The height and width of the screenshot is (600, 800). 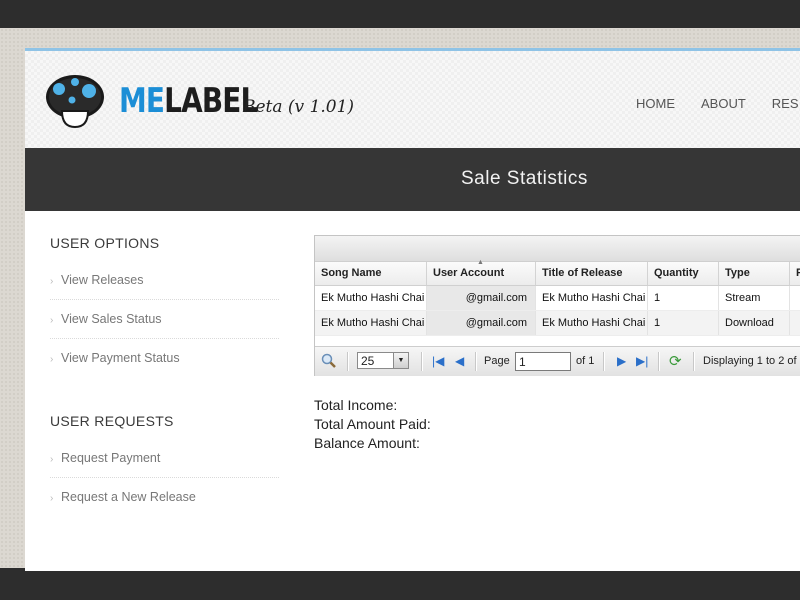 I want to click on page-of-label: of 1, so click(x=585, y=361).